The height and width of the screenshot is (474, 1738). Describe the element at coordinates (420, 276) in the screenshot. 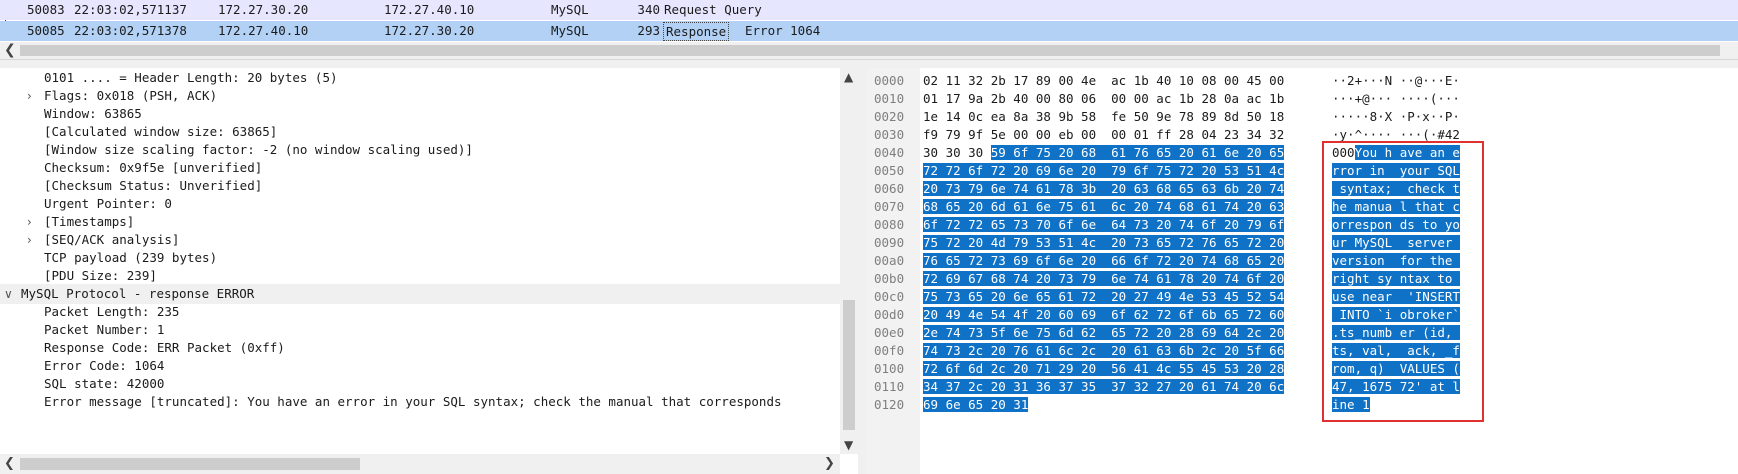

I see `detail-tree-item: [PDU Size: 239]` at that location.